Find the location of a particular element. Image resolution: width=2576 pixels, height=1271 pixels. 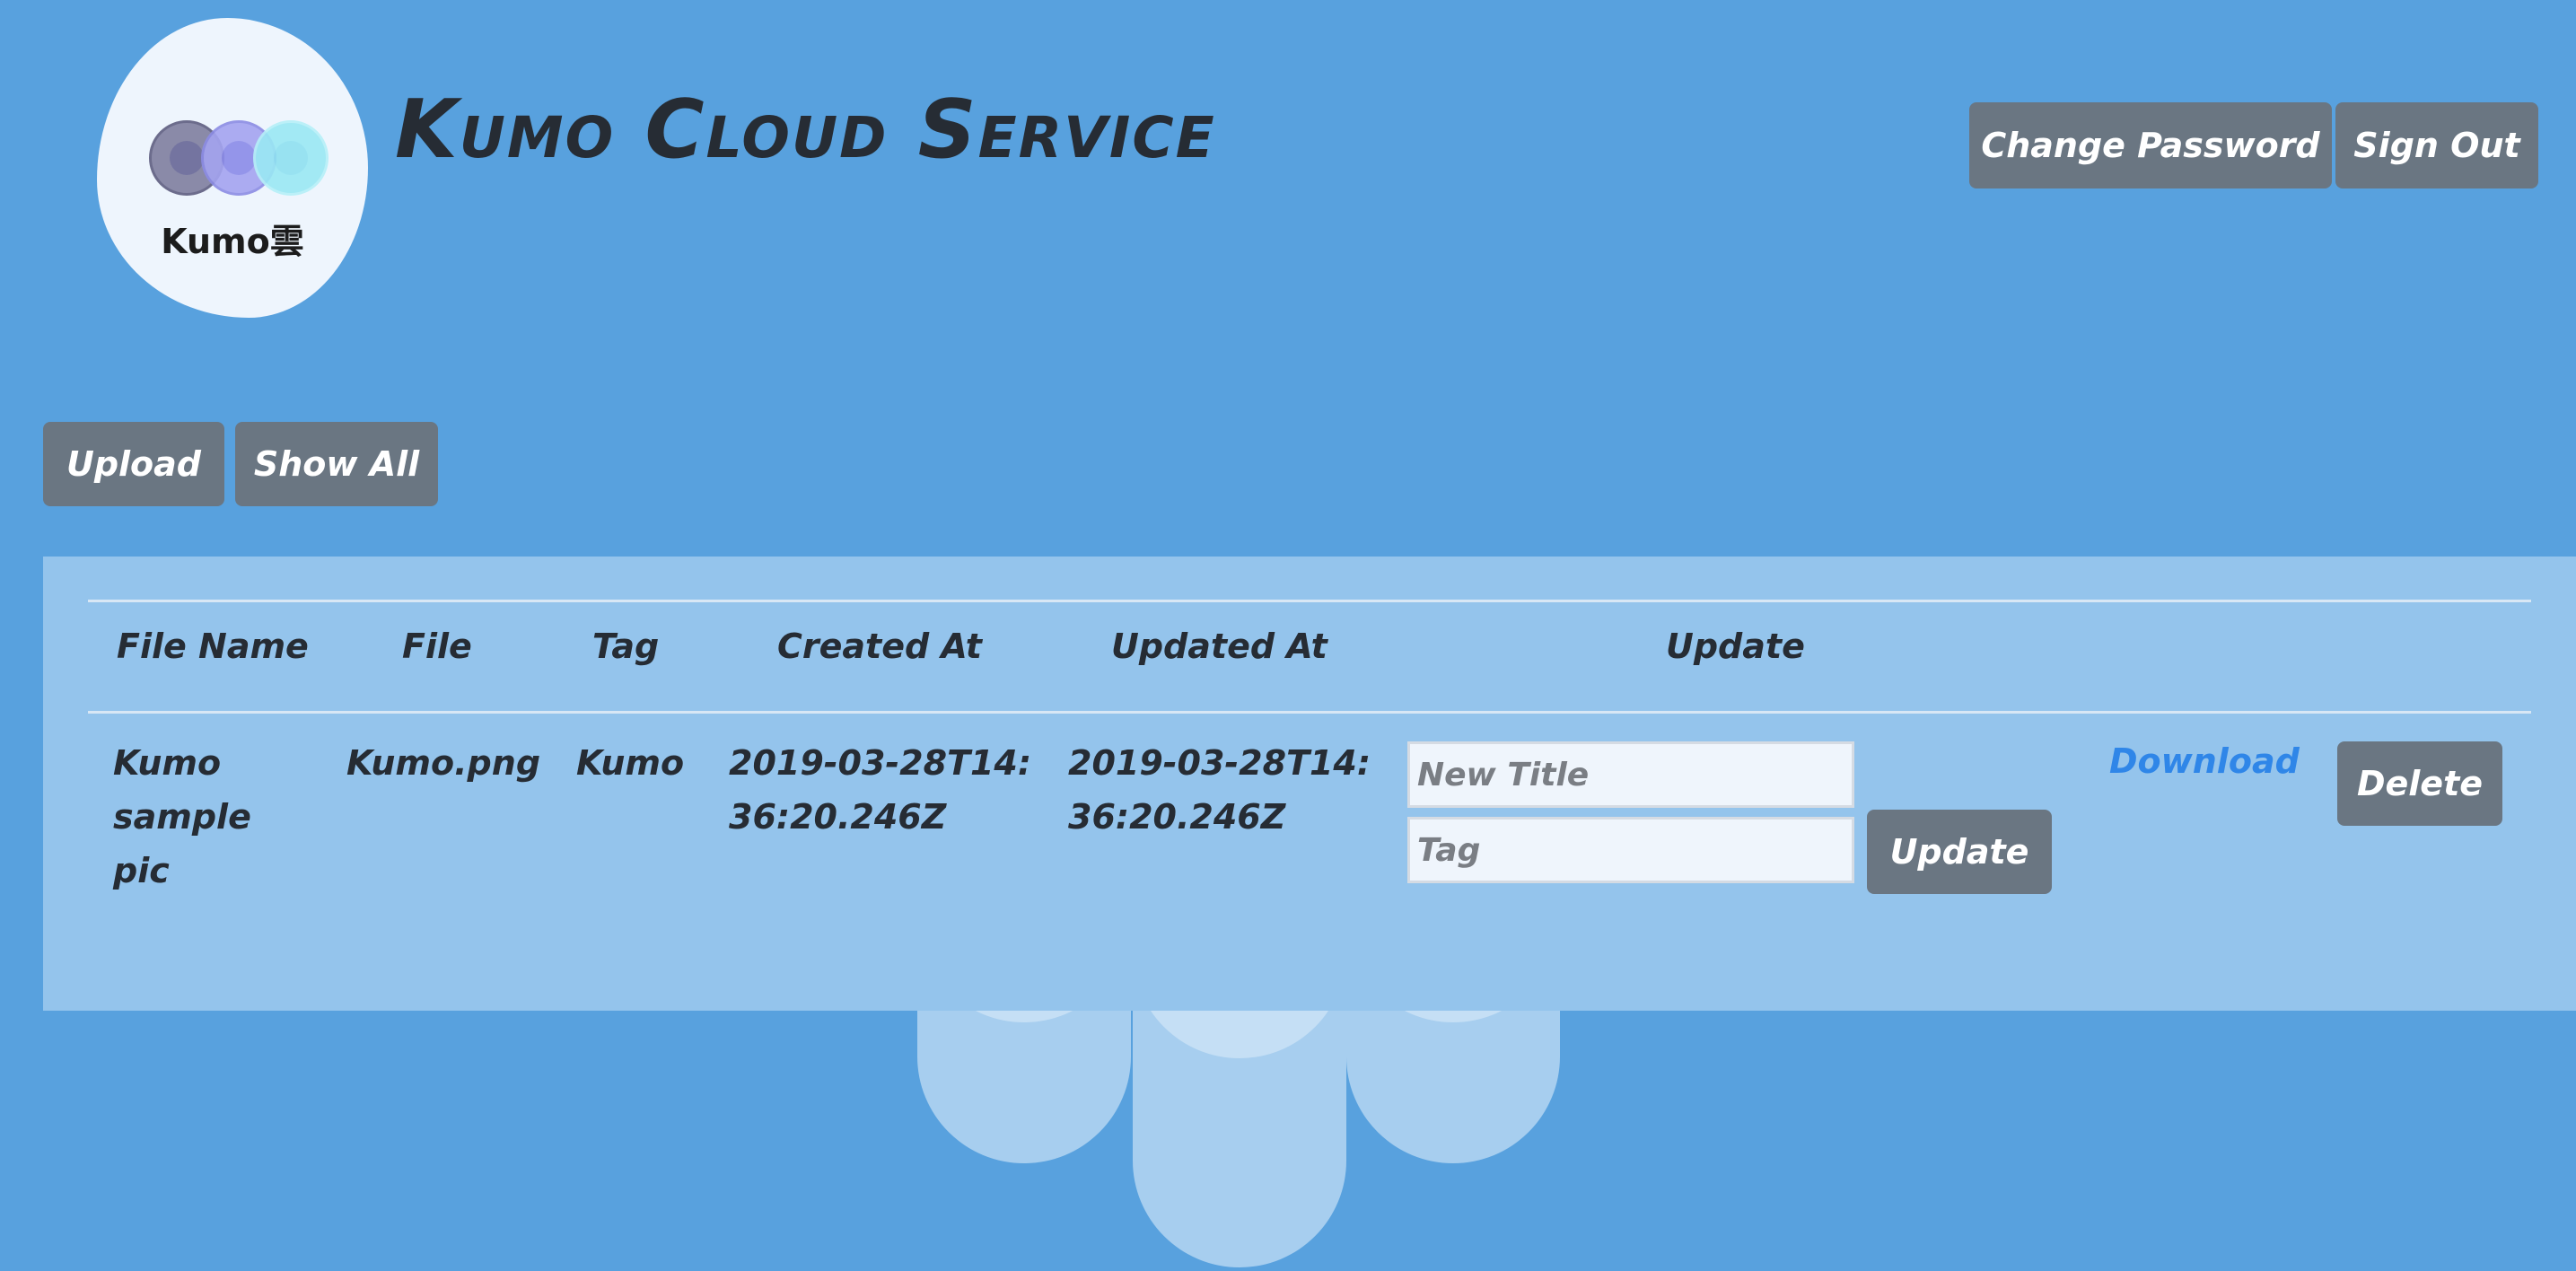

cell-tag: Kumo is located at coordinates (630, 763).